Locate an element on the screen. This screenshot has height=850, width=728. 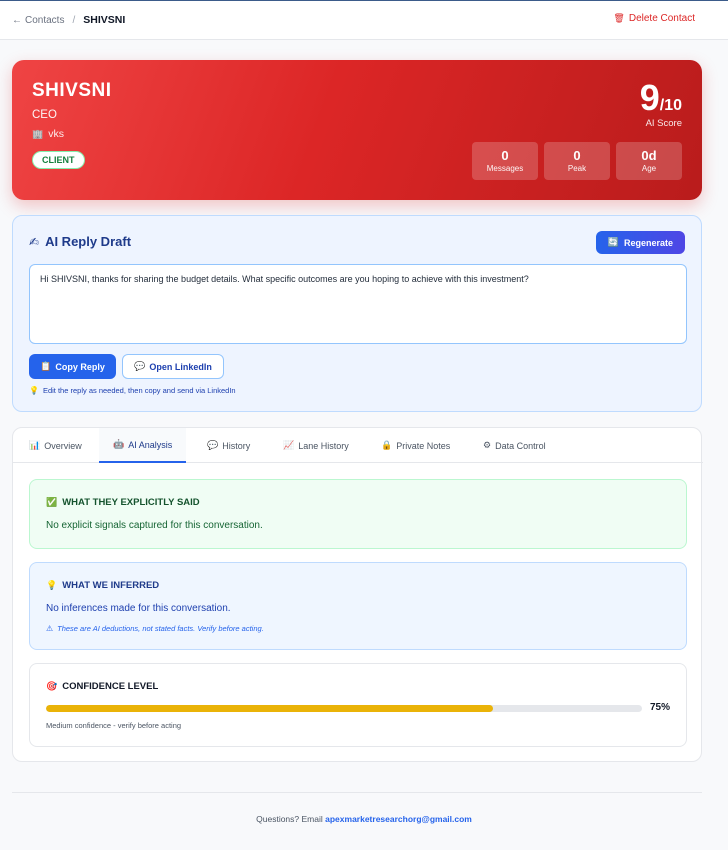
top-bar: ← Contacts / SHIVSNI 🗑 Delete Contact is located at coordinates (364, 20).